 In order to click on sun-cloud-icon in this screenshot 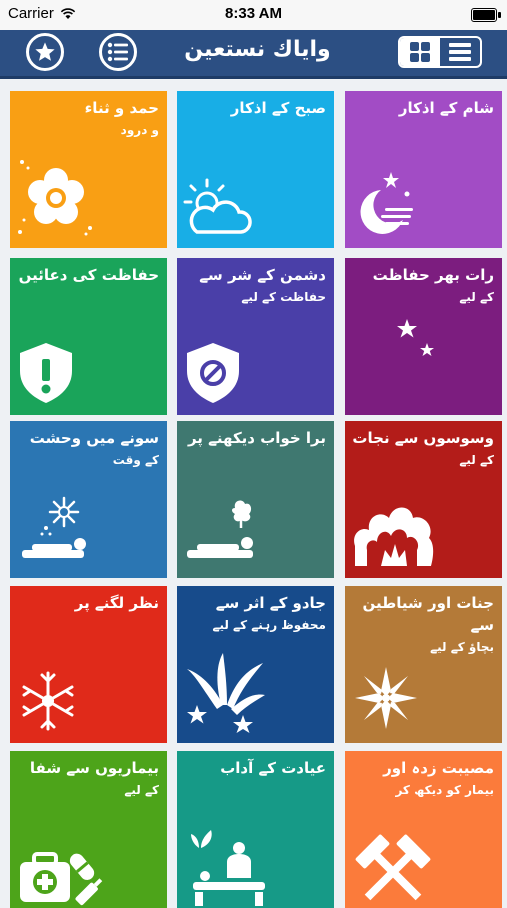, I will do `click(218, 210)`.